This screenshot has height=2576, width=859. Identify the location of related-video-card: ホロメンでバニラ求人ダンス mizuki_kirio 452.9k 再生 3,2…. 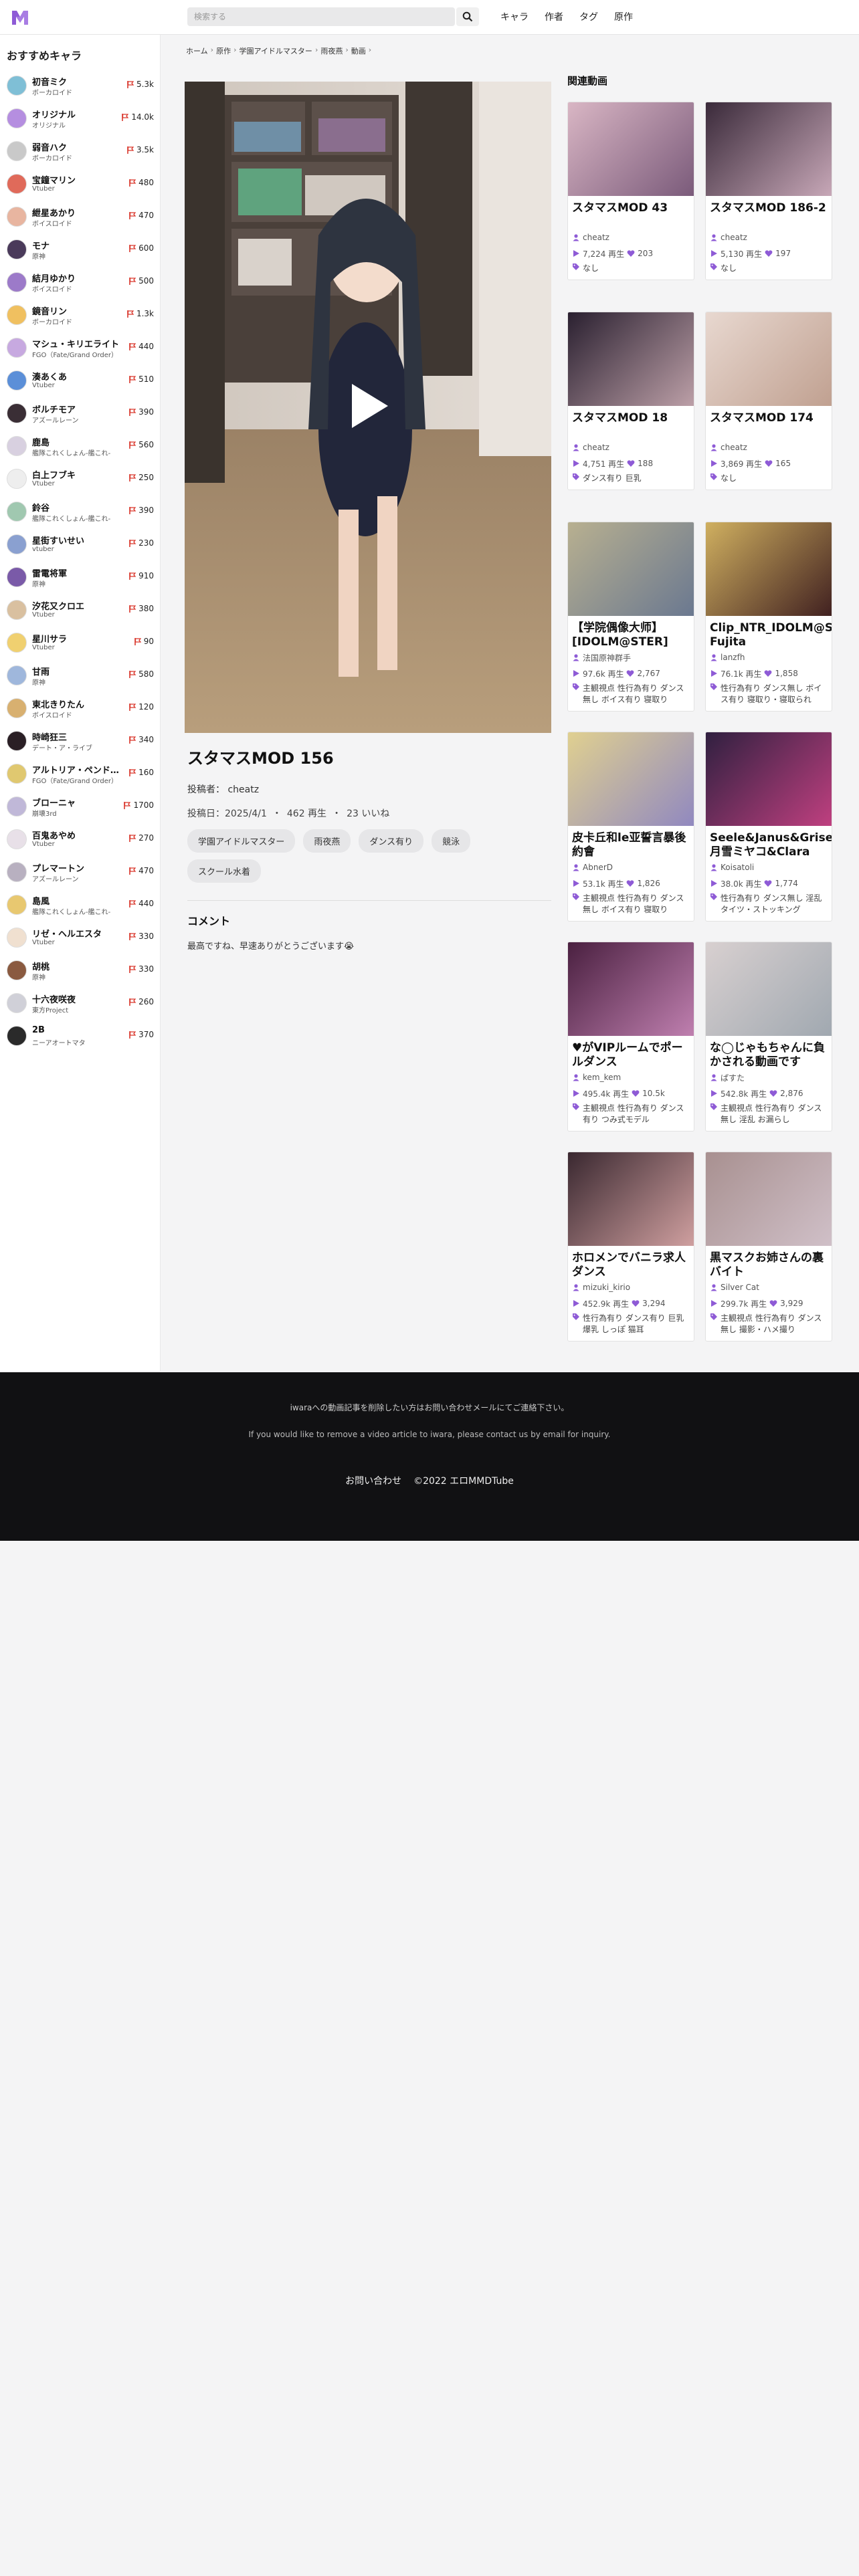
(630, 1246).